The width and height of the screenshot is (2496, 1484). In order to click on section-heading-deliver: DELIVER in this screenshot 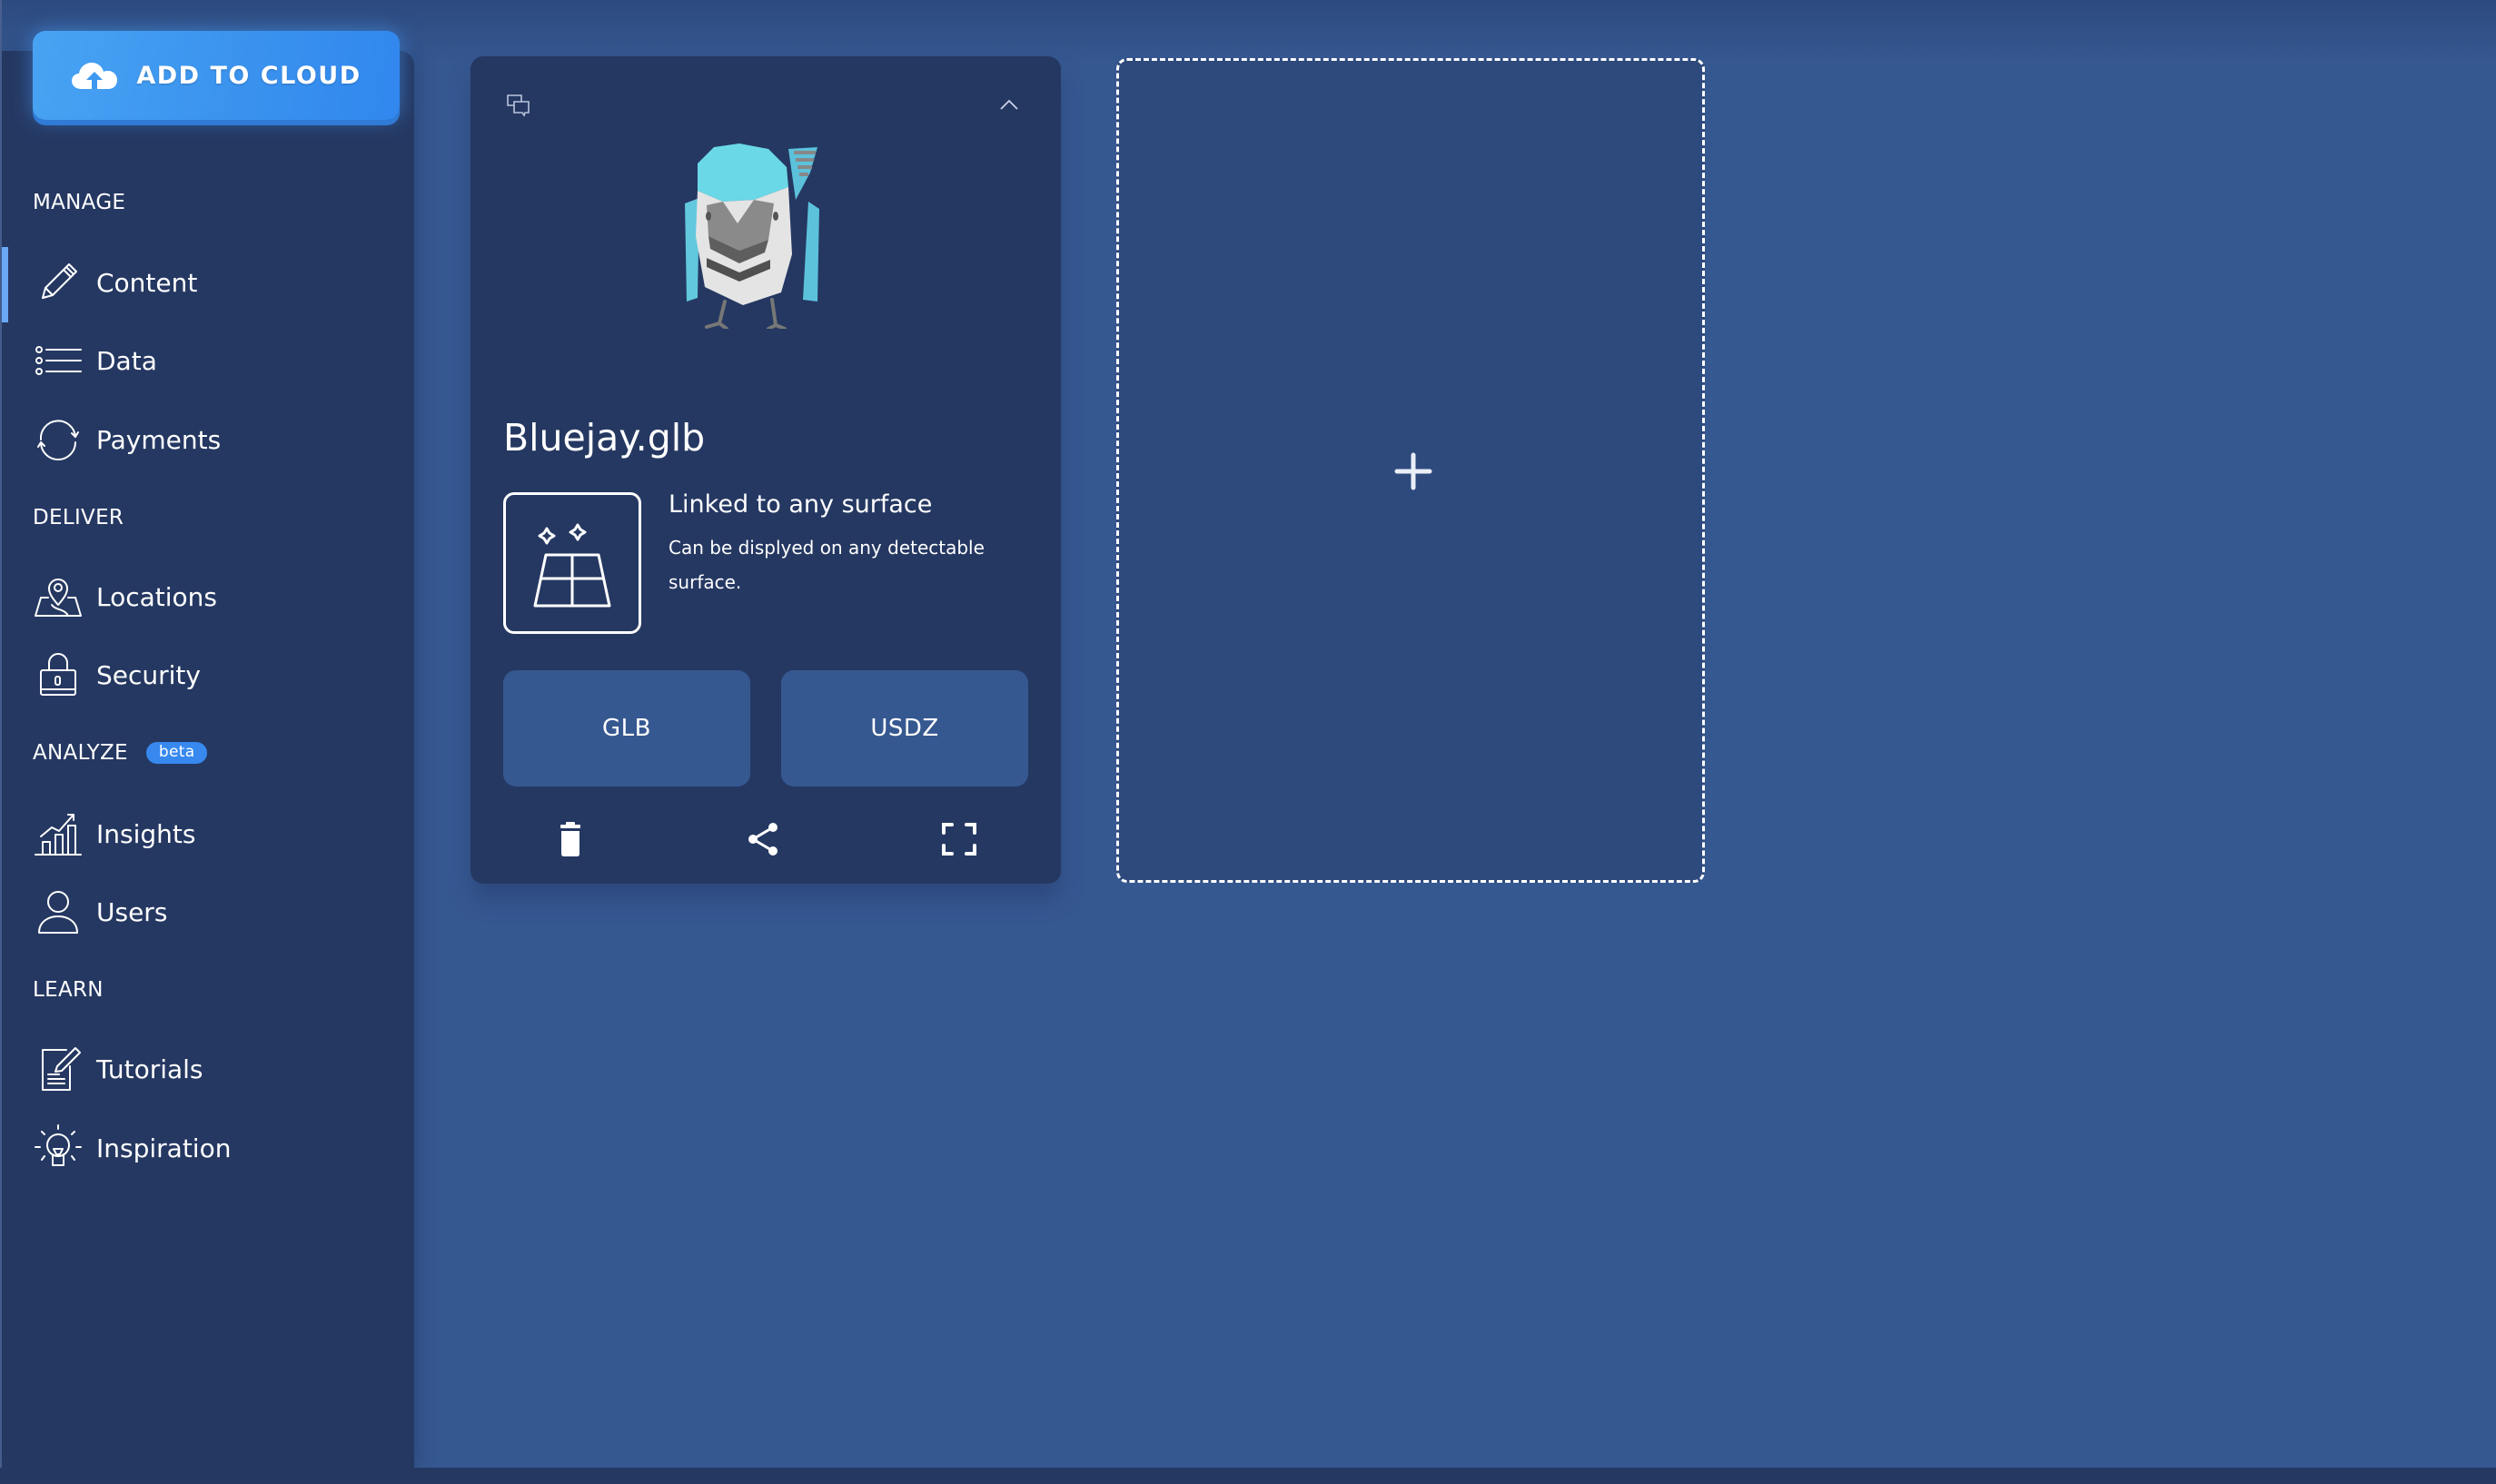, I will do `click(78, 517)`.